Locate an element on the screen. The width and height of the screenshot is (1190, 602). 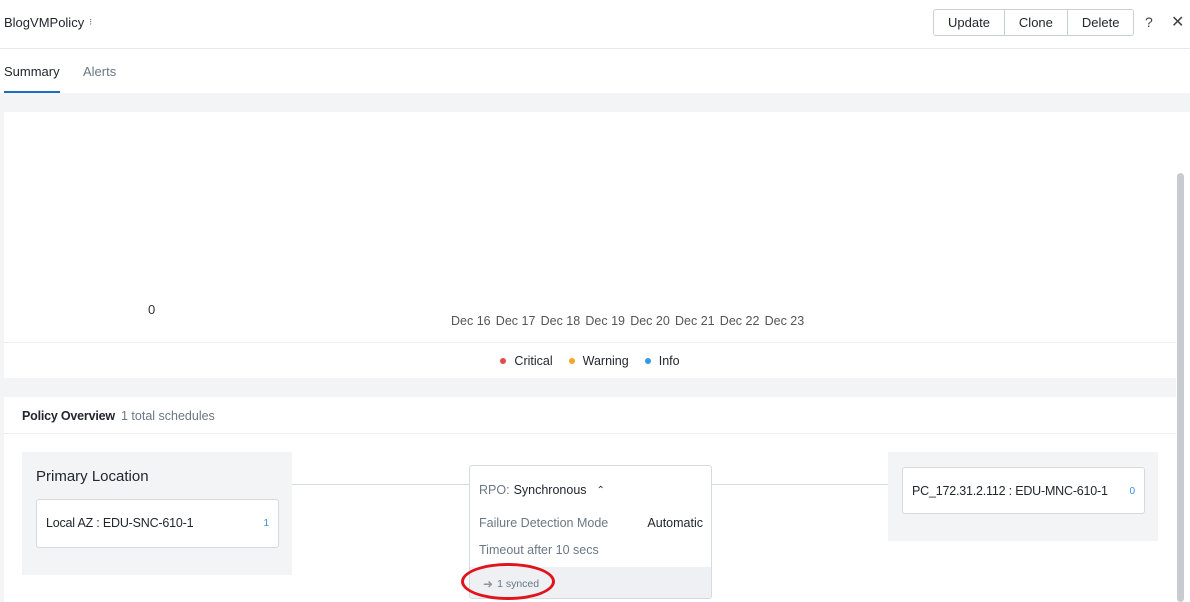
legend-item: Critical is located at coordinates (526, 361).